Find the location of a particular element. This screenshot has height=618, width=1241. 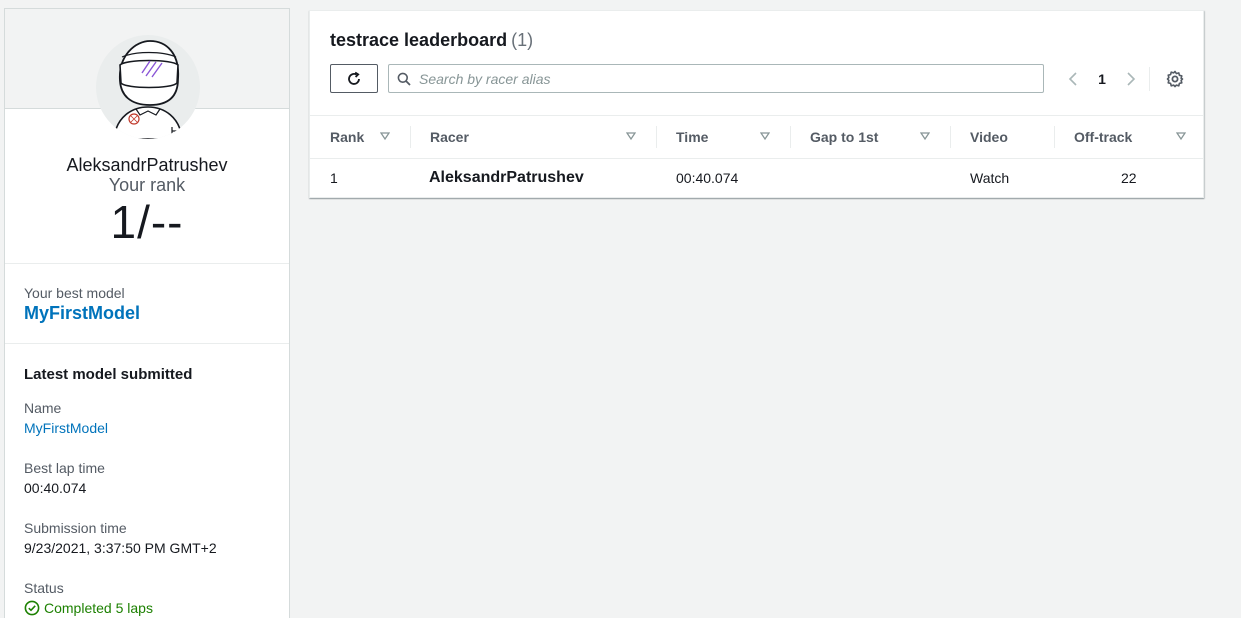

prev-page-button is located at coordinates (1073, 79).